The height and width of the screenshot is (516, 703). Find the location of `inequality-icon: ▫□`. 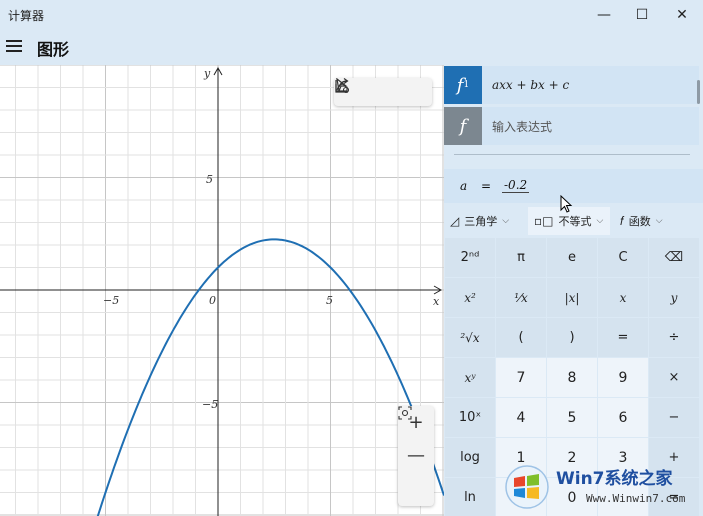

inequality-icon: ▫□ is located at coordinates (544, 221).